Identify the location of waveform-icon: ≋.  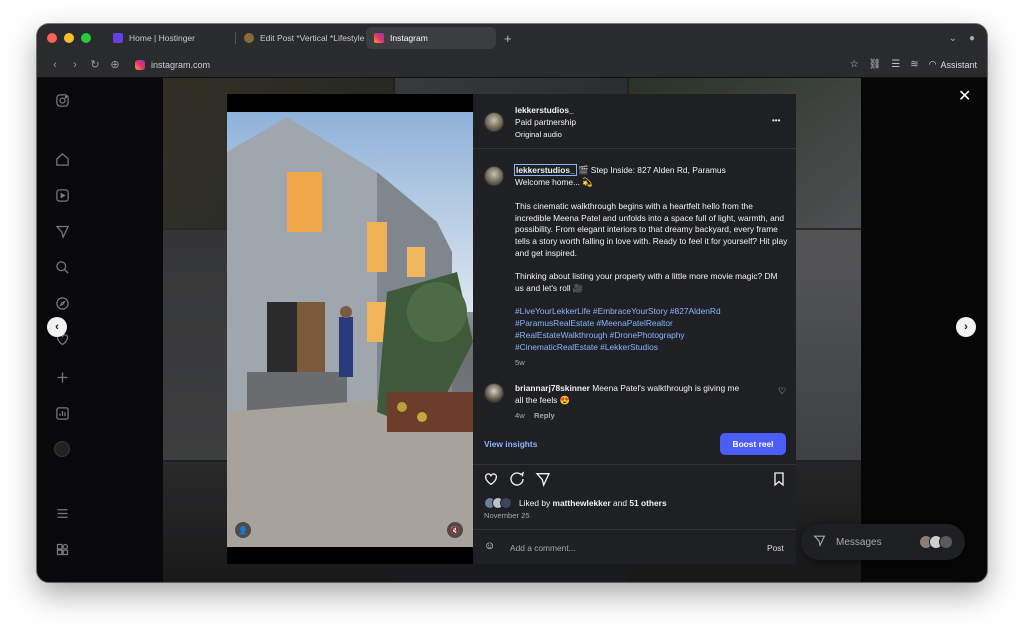
(914, 64).